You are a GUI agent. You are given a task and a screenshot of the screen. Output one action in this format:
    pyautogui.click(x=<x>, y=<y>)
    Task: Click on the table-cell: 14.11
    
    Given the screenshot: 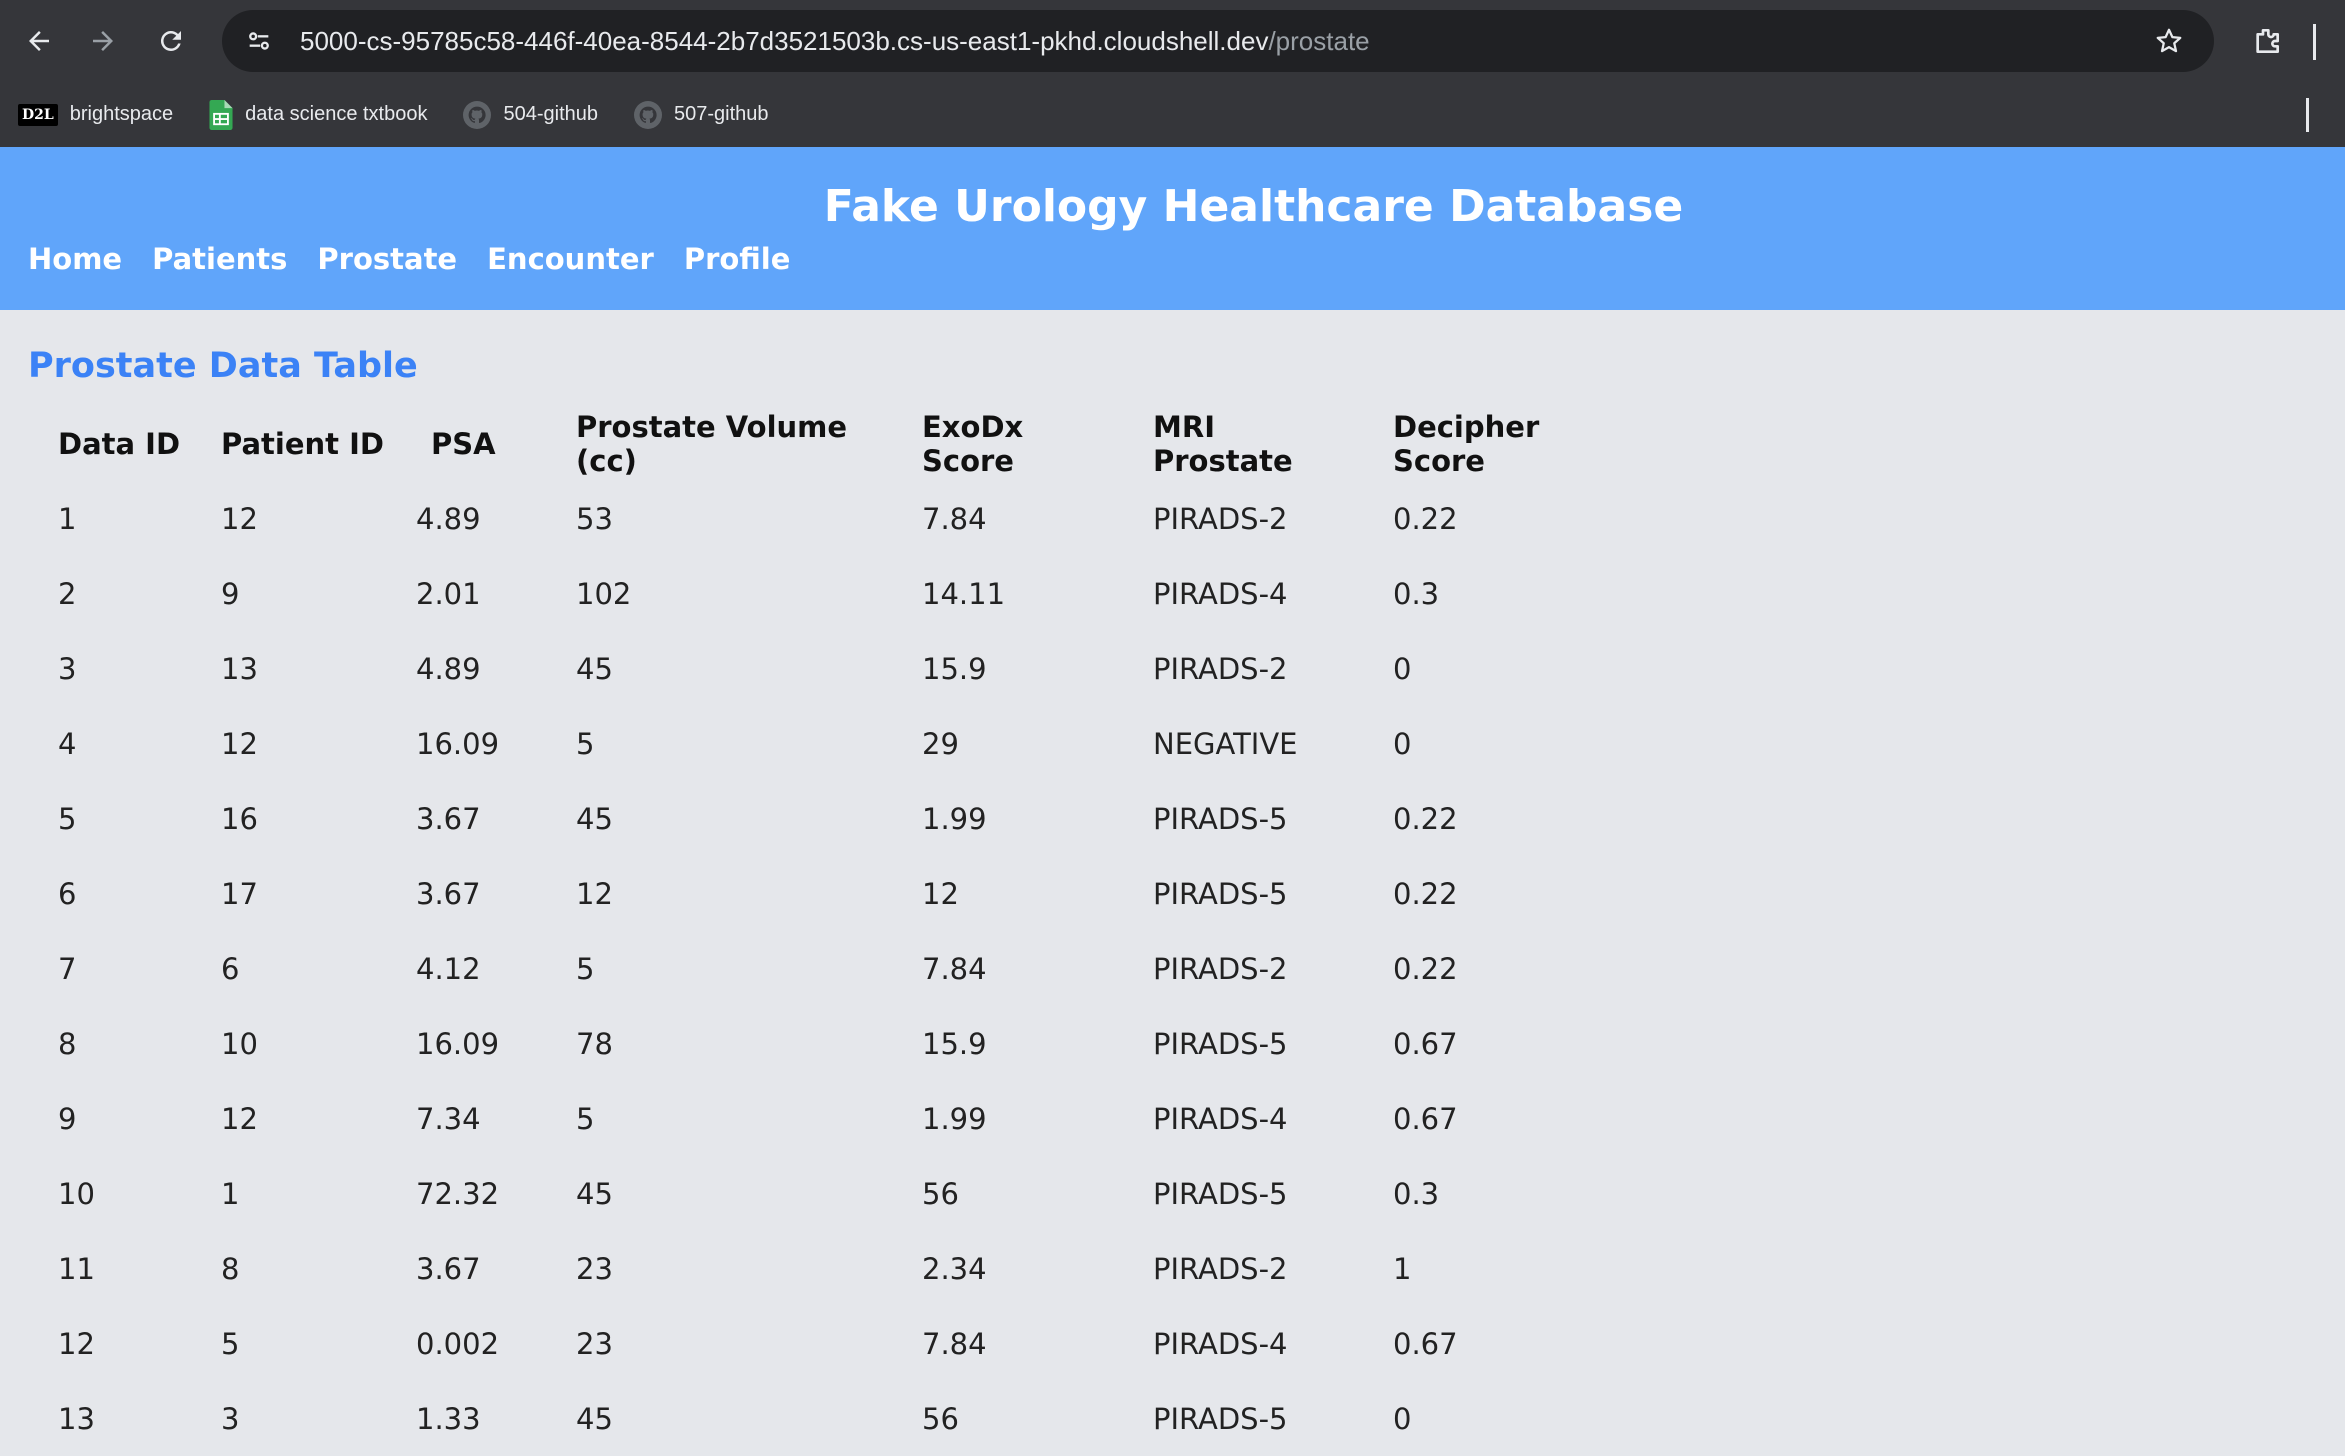 What is the action you would take?
    pyautogui.click(x=964, y=593)
    